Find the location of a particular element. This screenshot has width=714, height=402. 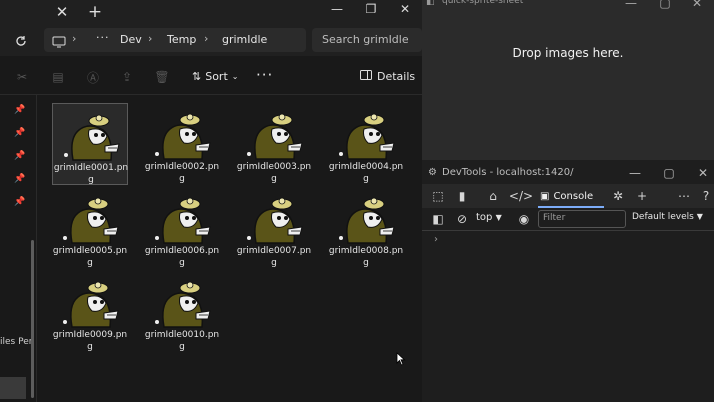

close-window-button: ✕ is located at coordinates (405, 9).